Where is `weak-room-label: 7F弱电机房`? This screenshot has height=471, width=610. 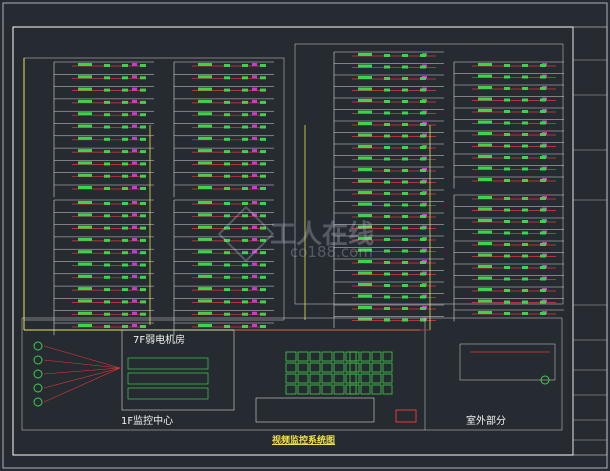 weak-room-label: 7F弱电机房 is located at coordinates (159, 340).